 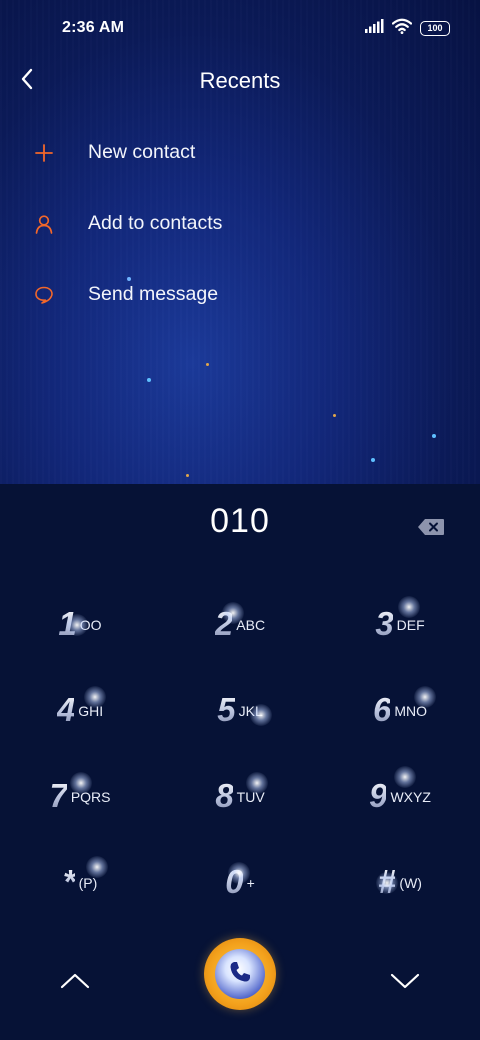 What do you see at coordinates (400, 710) in the screenshot?
I see `key-6: 6 MNO` at bounding box center [400, 710].